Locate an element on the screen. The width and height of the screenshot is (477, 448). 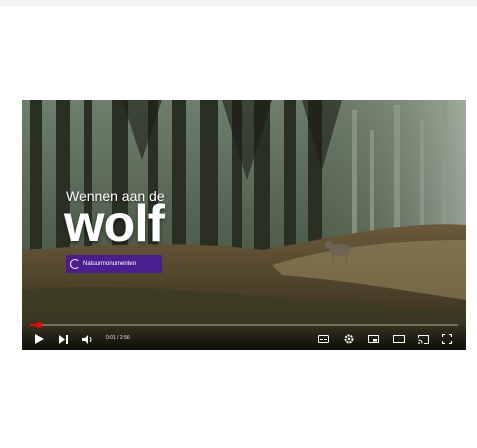
theater-mode-button is located at coordinates (399, 339).